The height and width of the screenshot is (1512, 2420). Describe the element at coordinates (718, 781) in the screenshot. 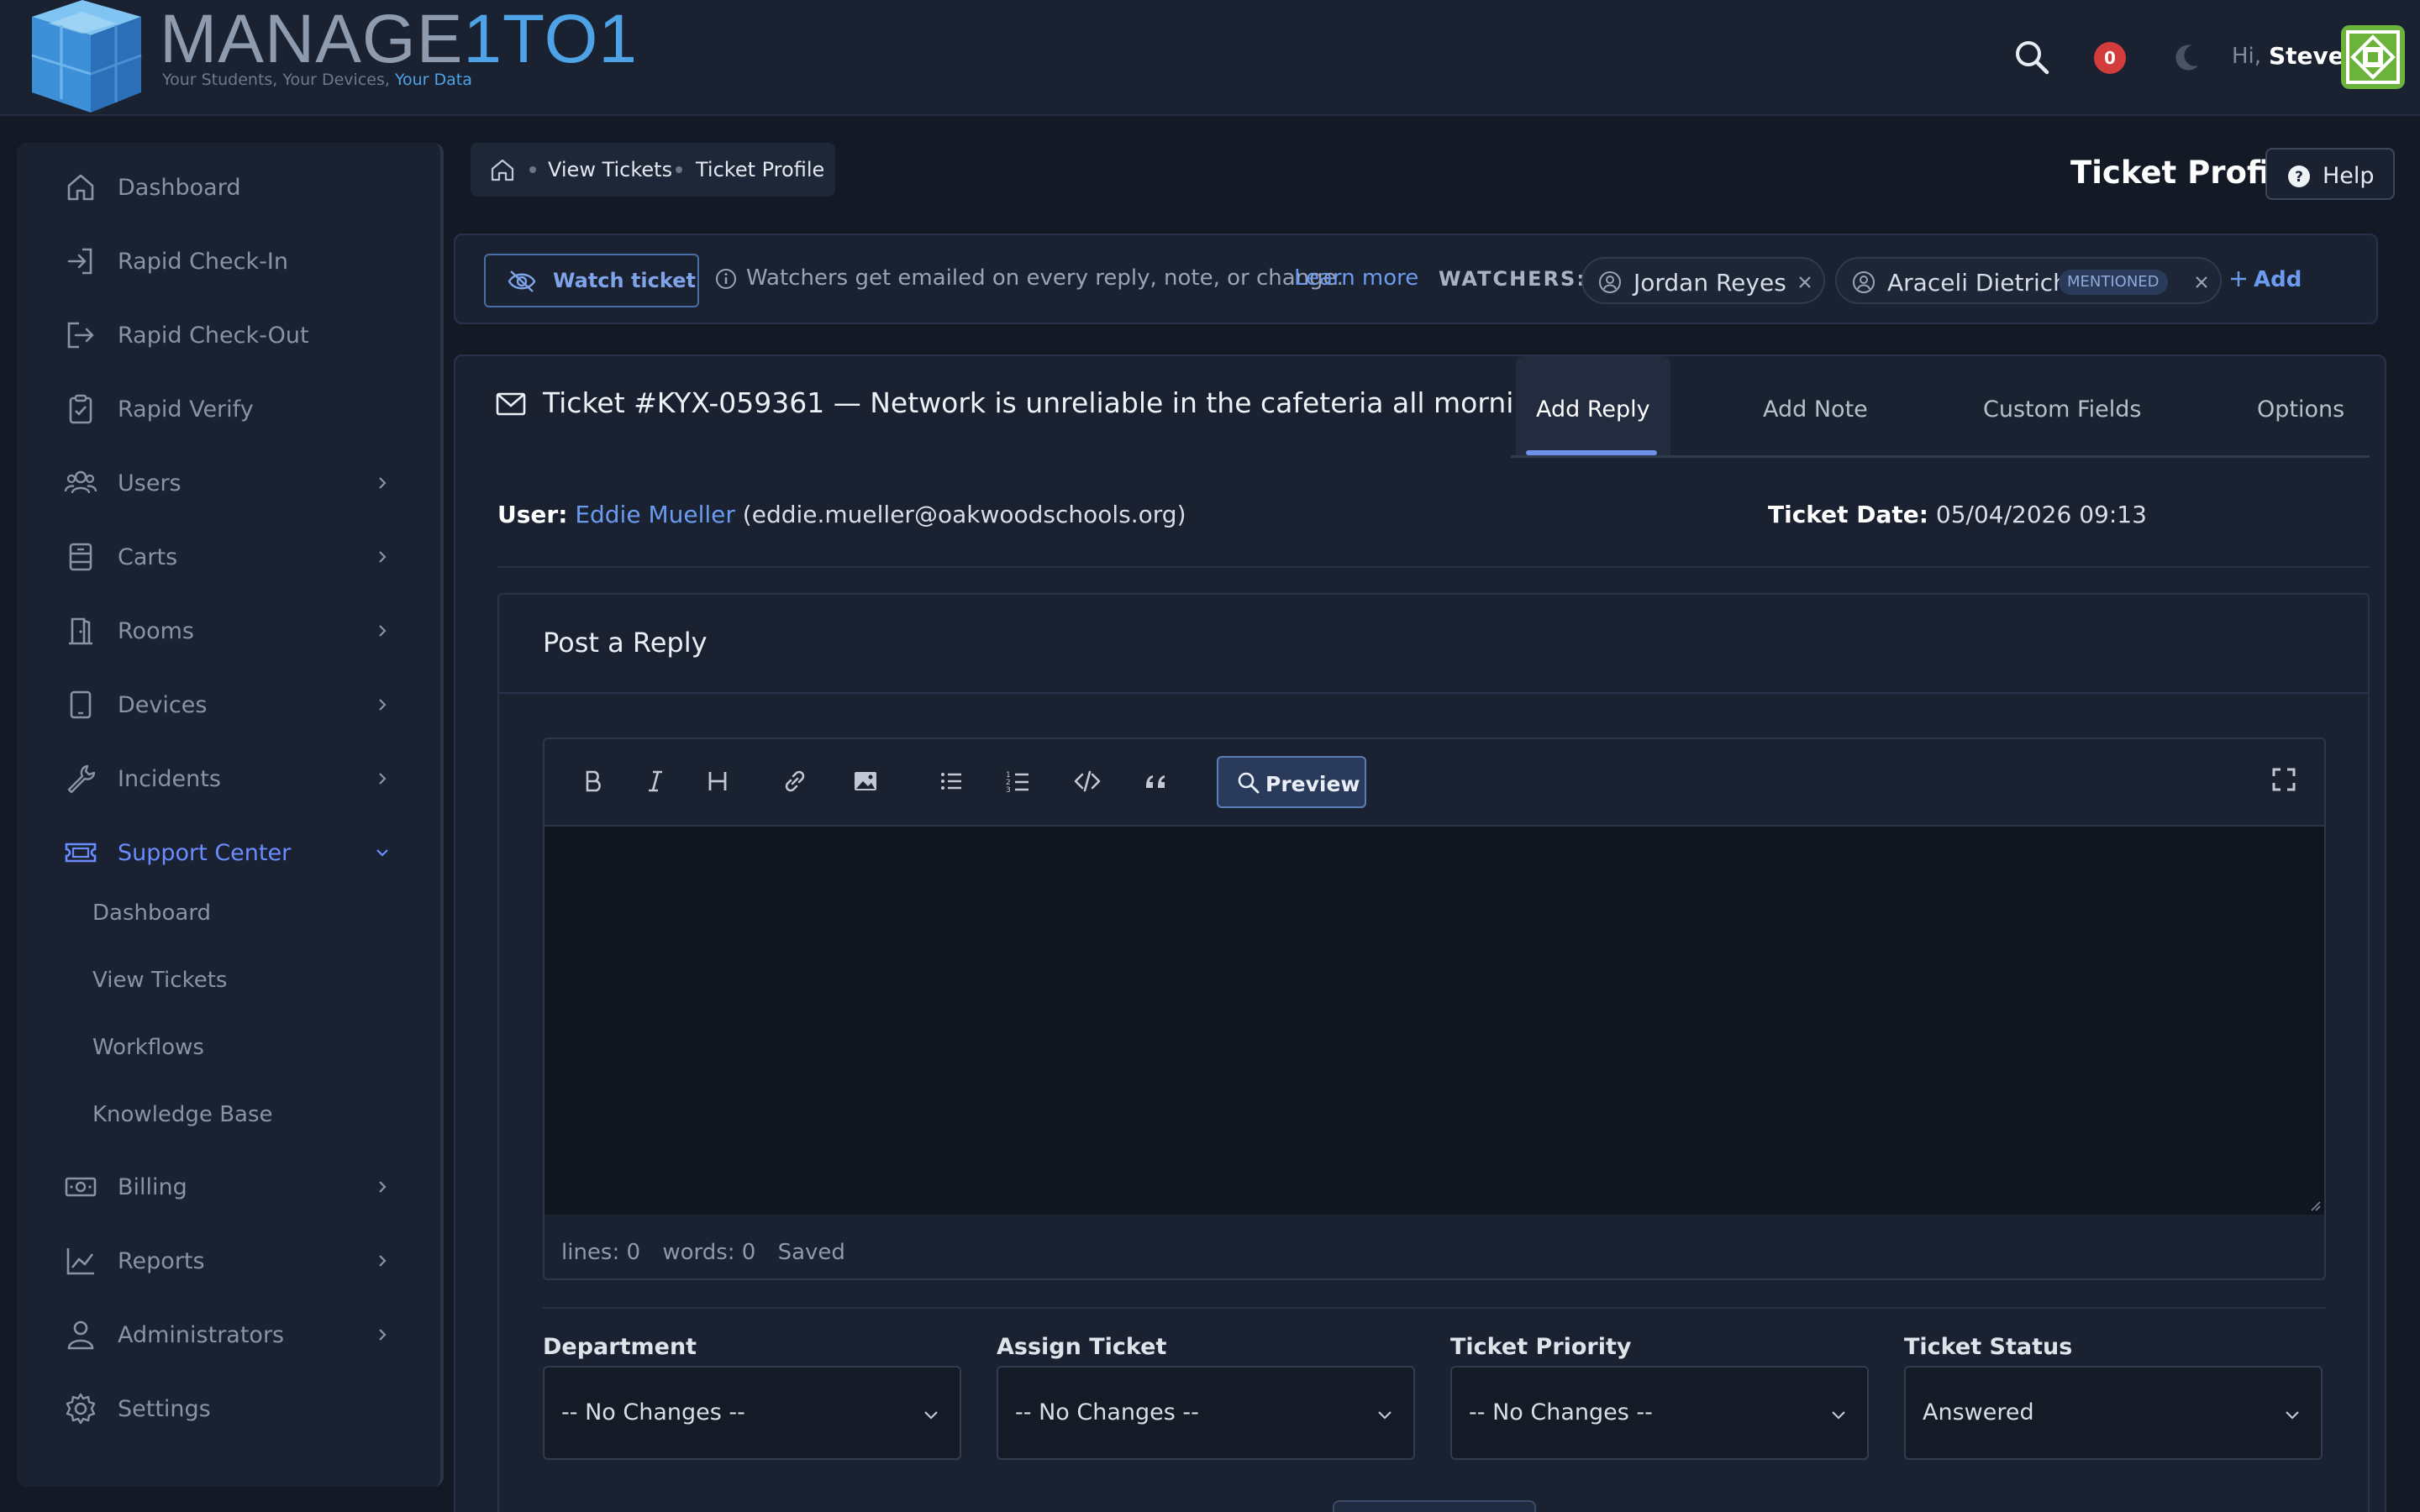

I see `heading-icon` at that location.